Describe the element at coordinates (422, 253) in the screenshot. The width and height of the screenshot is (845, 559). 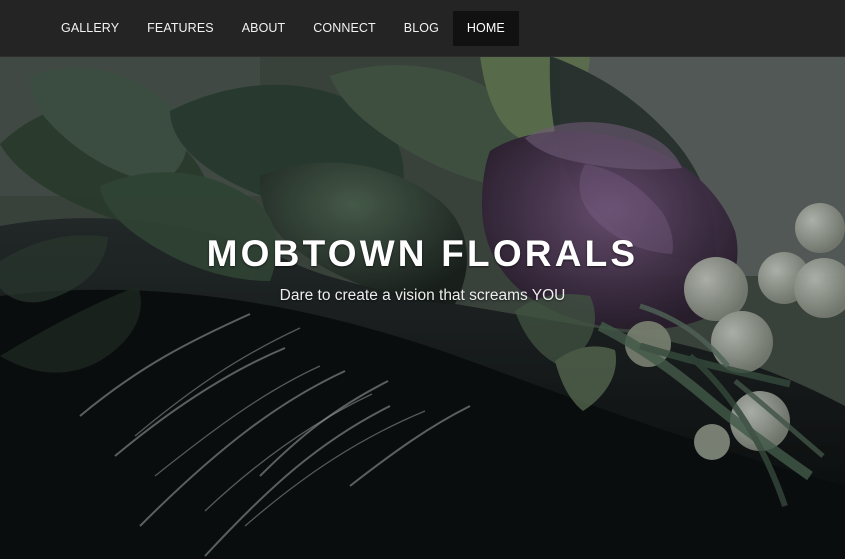
I see `hero-title: MOBTOWN FLORALS` at that location.